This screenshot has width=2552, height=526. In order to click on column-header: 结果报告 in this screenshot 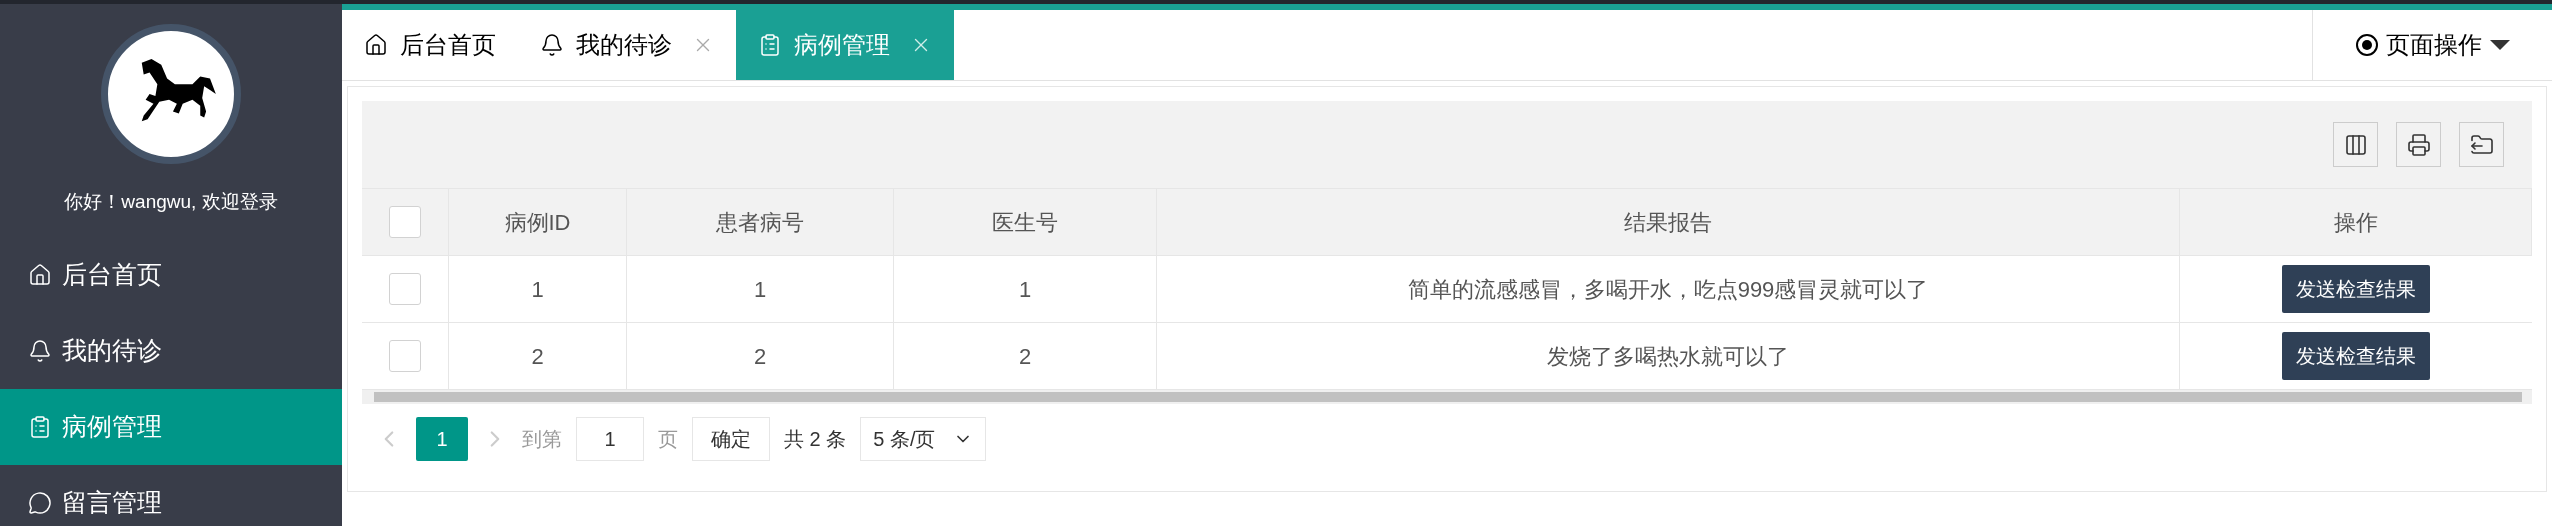, I will do `click(1668, 222)`.